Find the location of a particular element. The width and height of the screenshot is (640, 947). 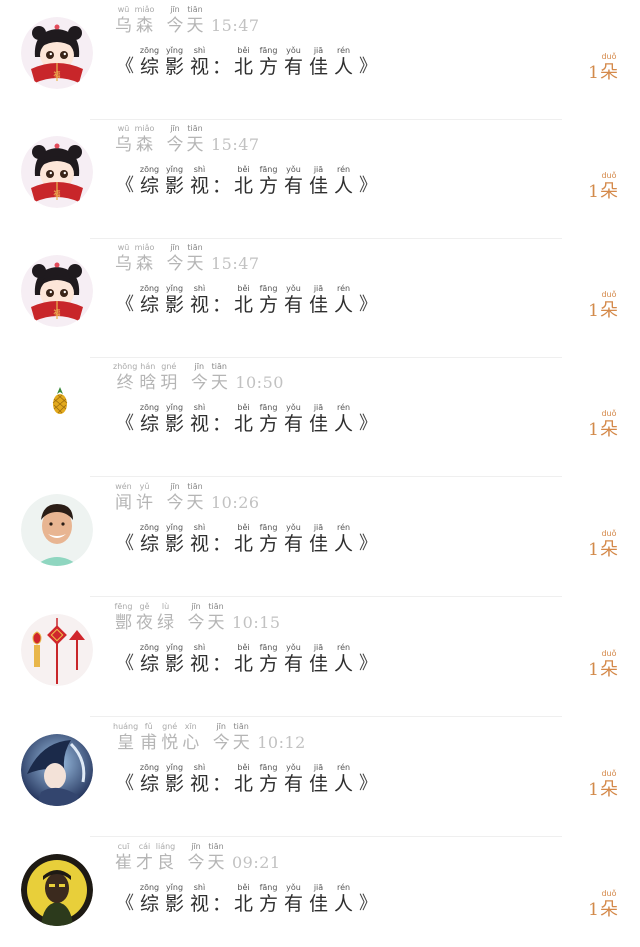

hanzi: 佳 is located at coordinates (319, 904).